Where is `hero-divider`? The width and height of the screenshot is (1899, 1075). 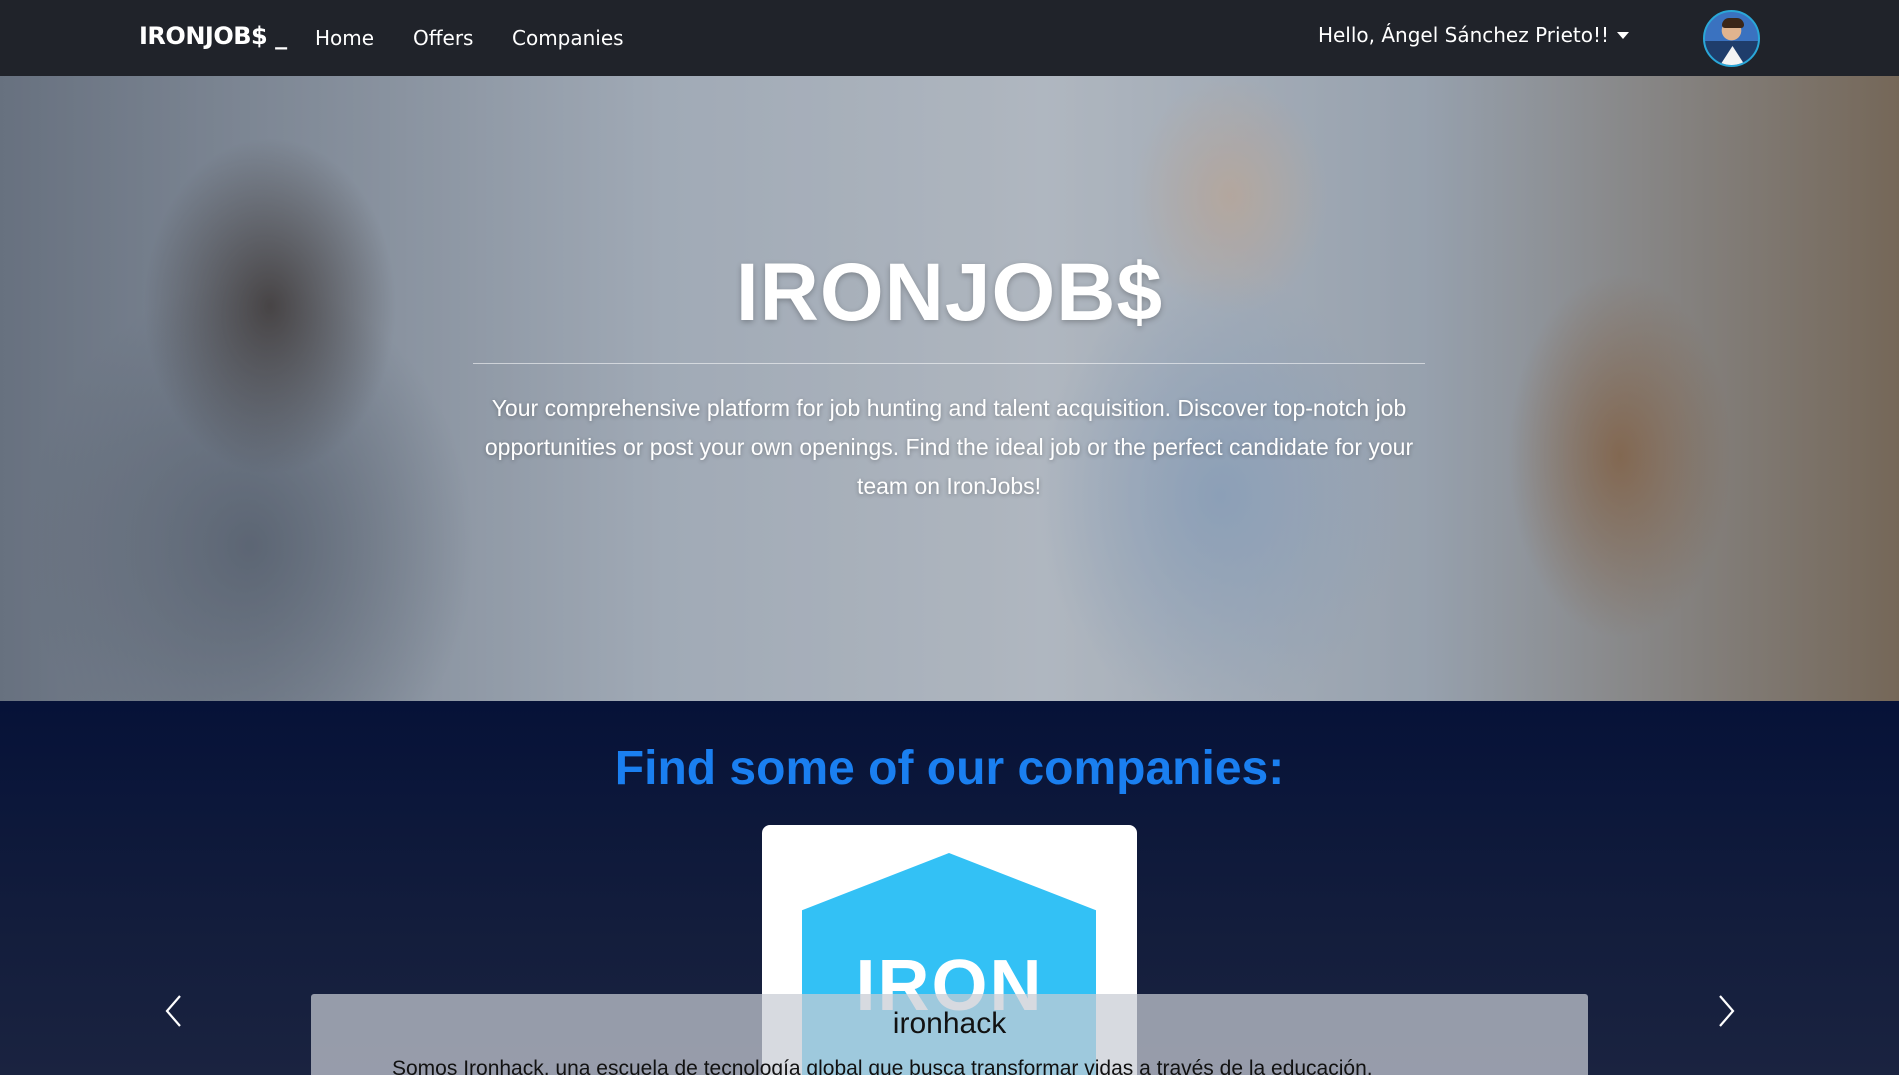 hero-divider is located at coordinates (949, 363).